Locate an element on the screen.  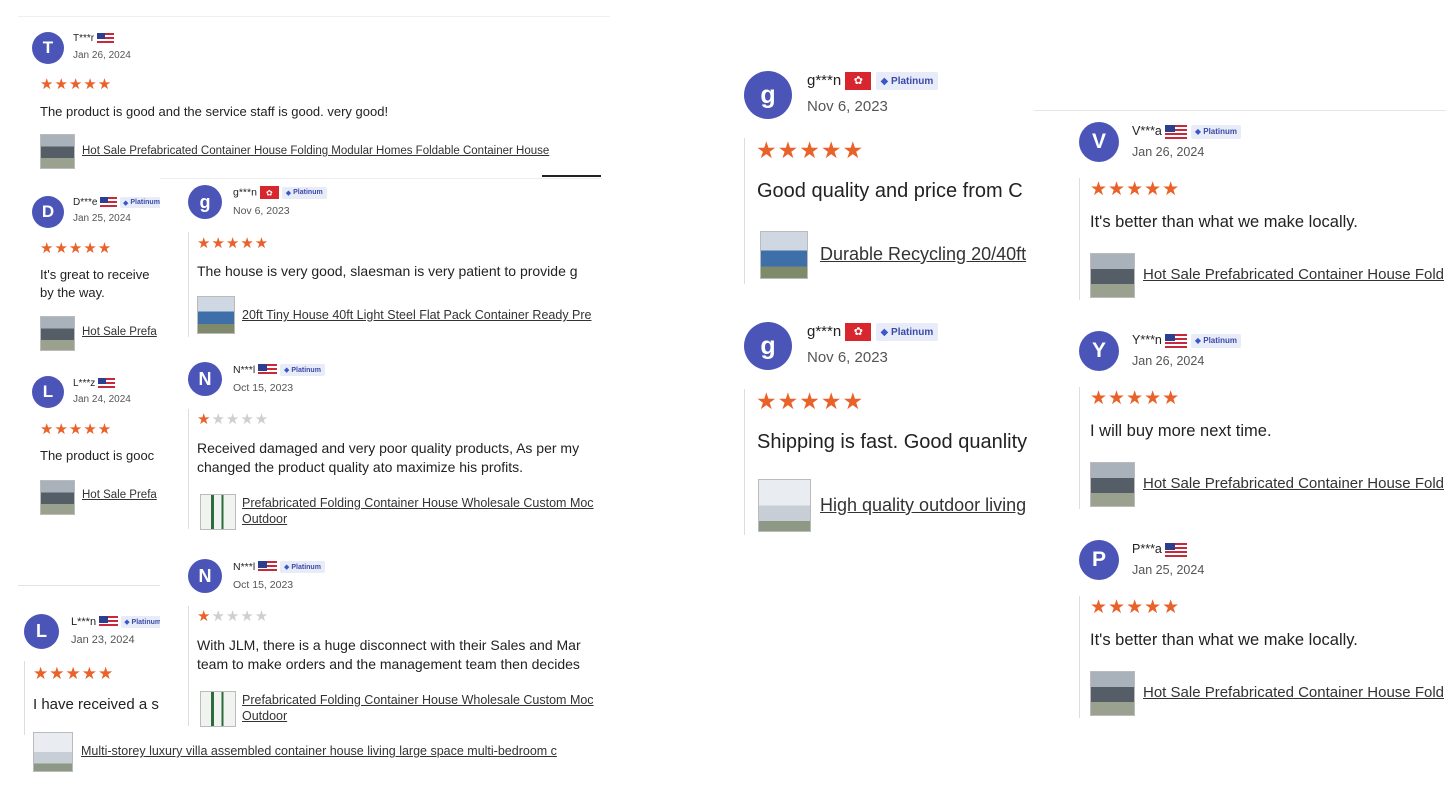
review-text: I will buy more next time. is located at coordinates (1181, 431).